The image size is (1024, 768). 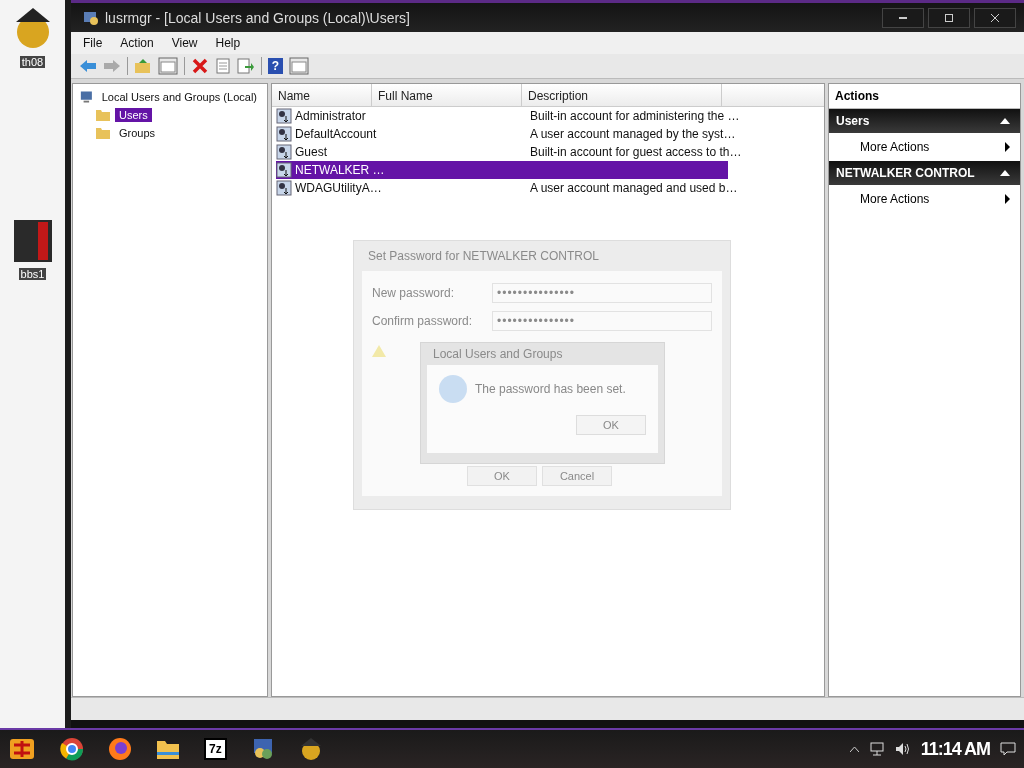 What do you see at coordinates (322, 95) in the screenshot?
I see `column-header: Name` at bounding box center [322, 95].